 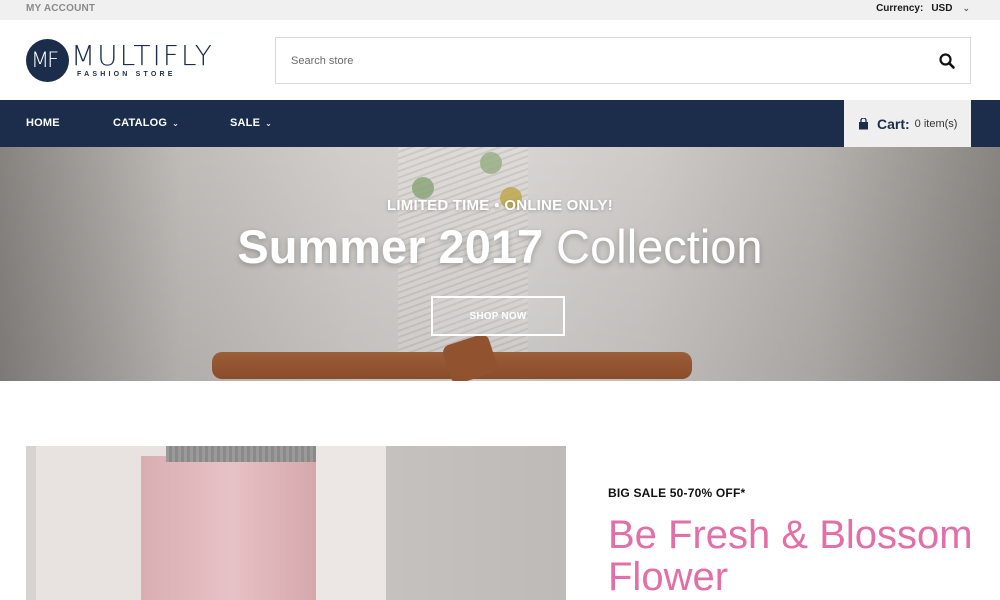 What do you see at coordinates (43, 123) in the screenshot?
I see `nav-item-home: HOME` at bounding box center [43, 123].